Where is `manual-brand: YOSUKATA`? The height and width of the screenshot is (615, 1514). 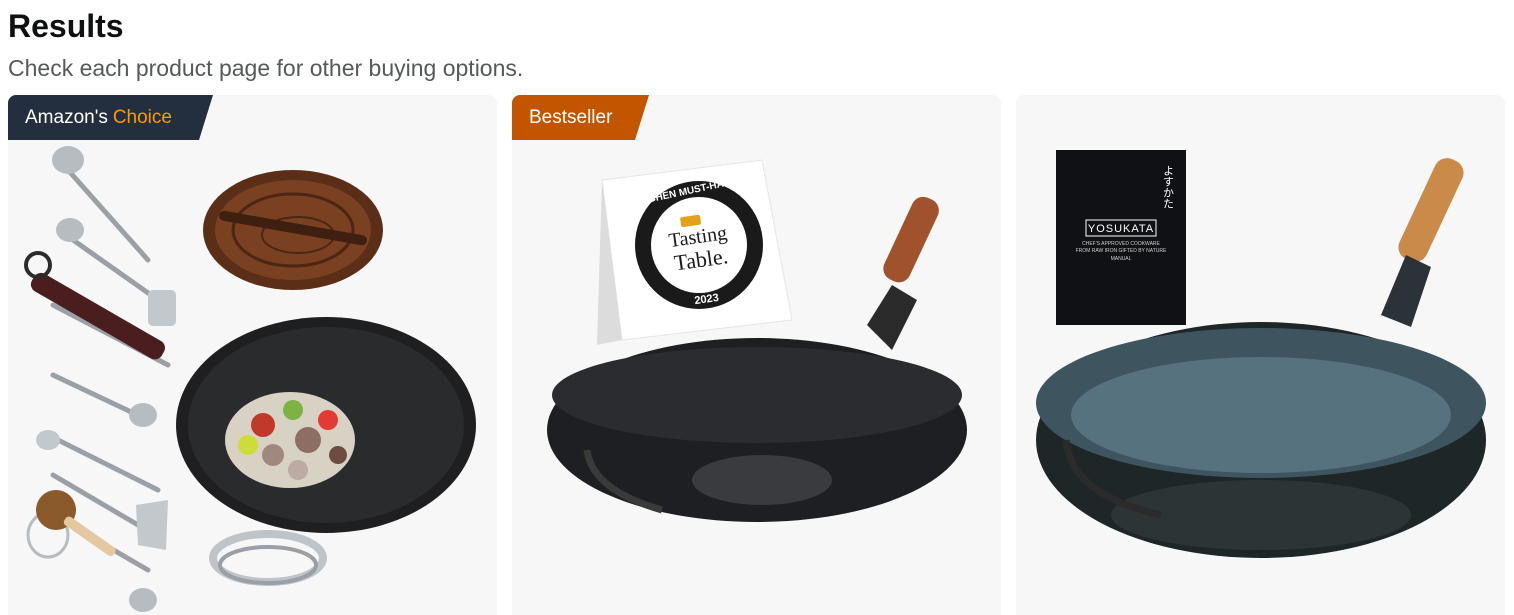
manual-brand: YOSUKATA is located at coordinates (1121, 229).